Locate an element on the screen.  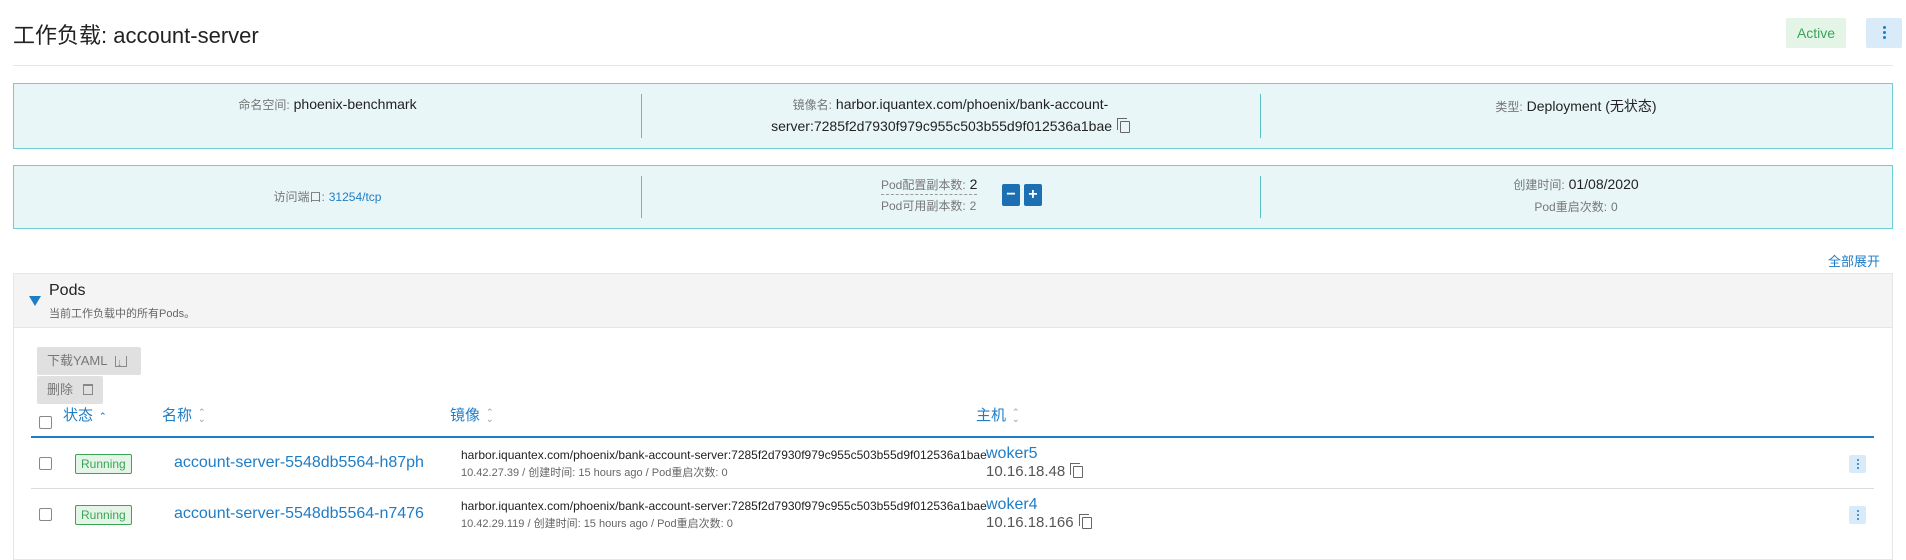
replica-info: Pod配置副本数: 2 Pod可用副本数: 2 − + is located at coordinates (950, 197).